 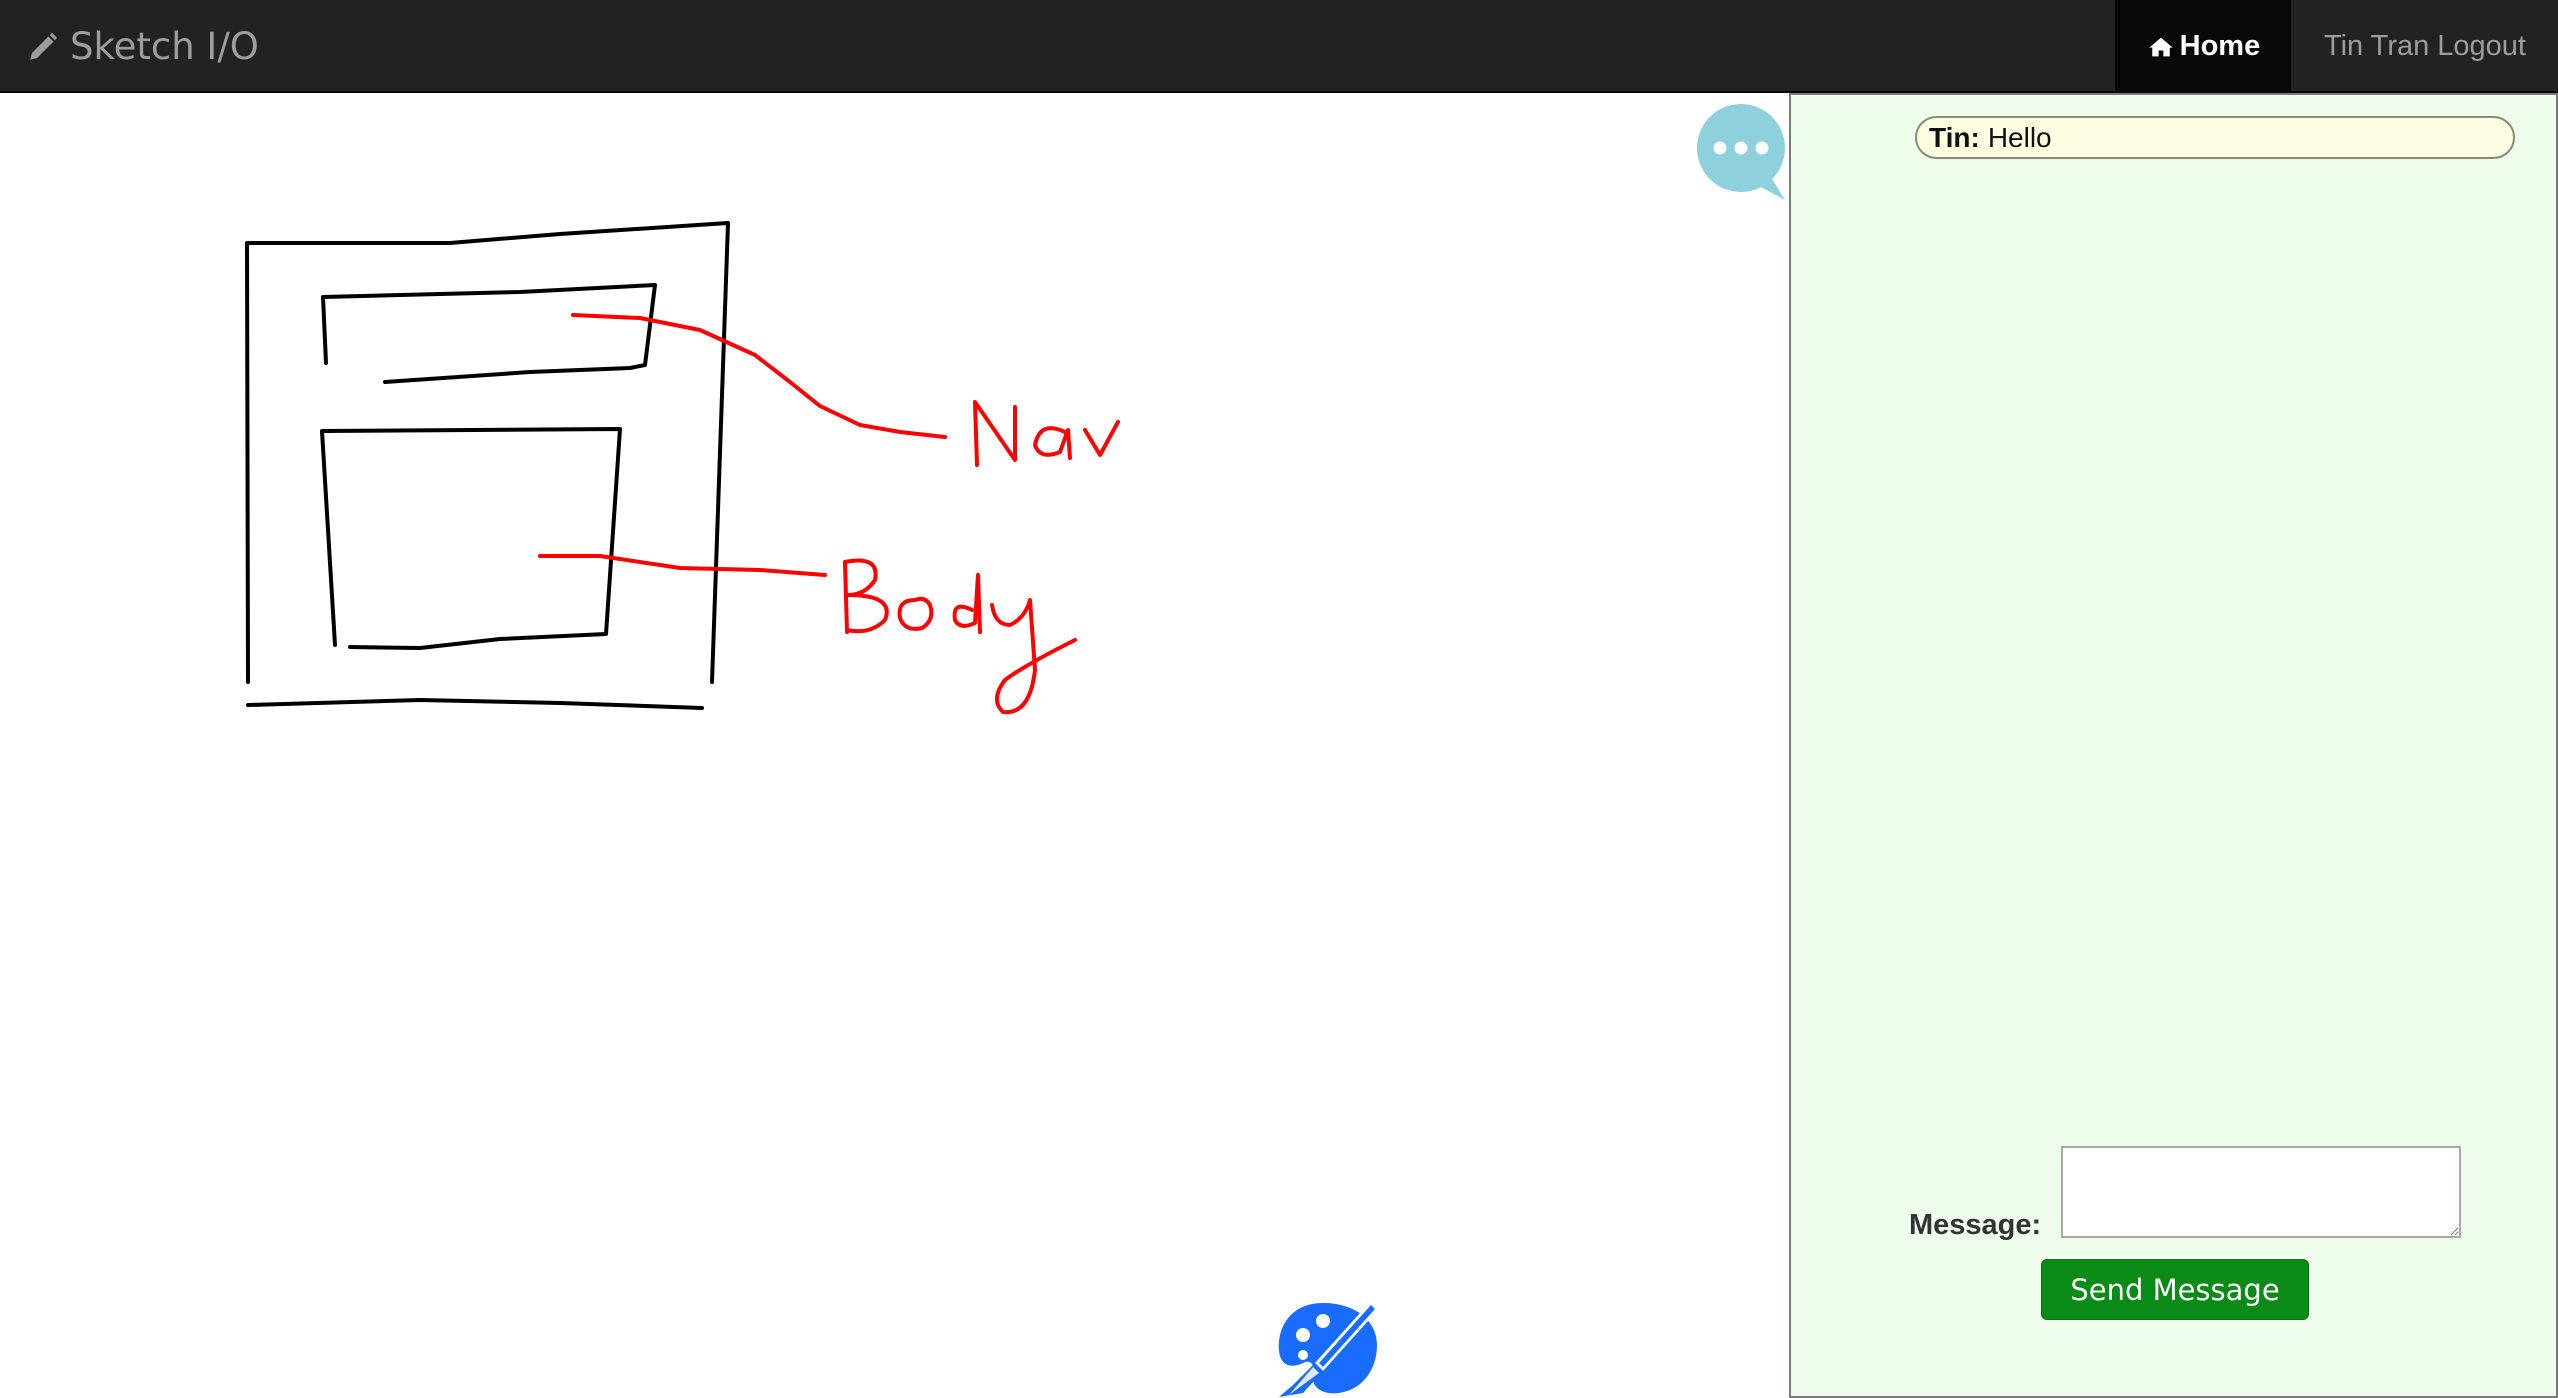 I want to click on brand-link: Sketch I/O, so click(x=142, y=46).